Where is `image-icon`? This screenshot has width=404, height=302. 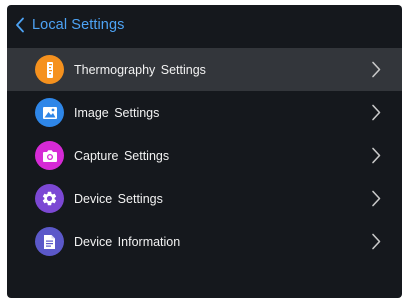
image-icon is located at coordinates (49, 112).